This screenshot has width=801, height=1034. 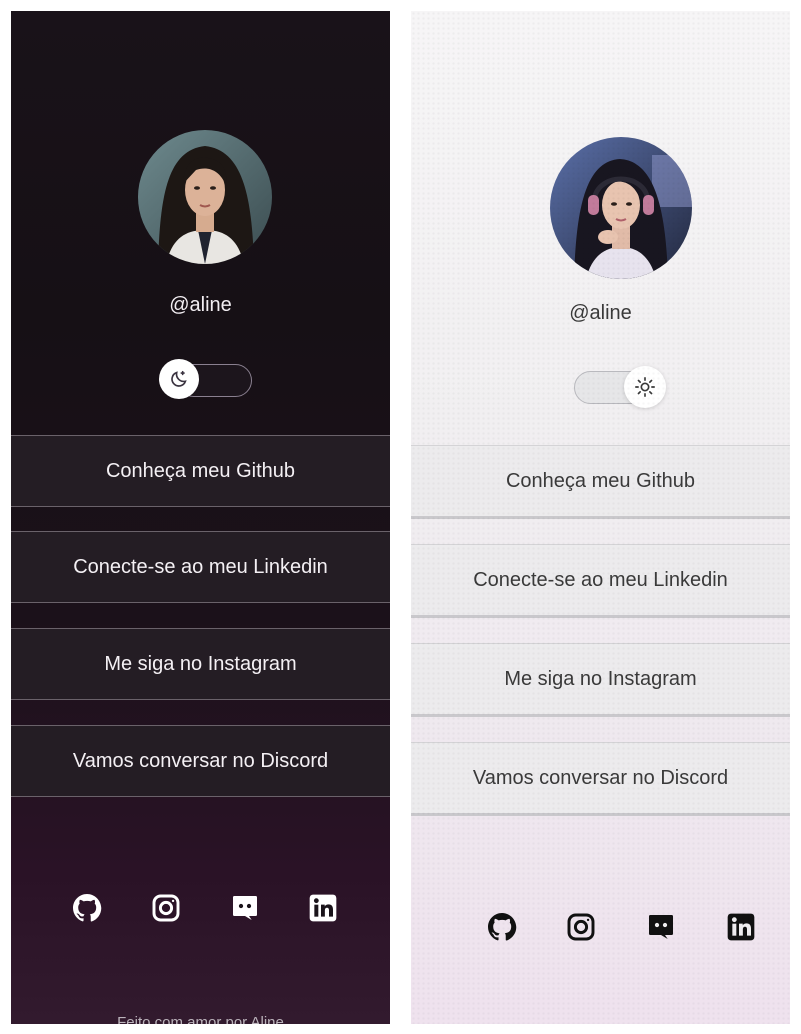 What do you see at coordinates (200, 1019) in the screenshot?
I see `footer-text: Feito com amor por Aline` at bounding box center [200, 1019].